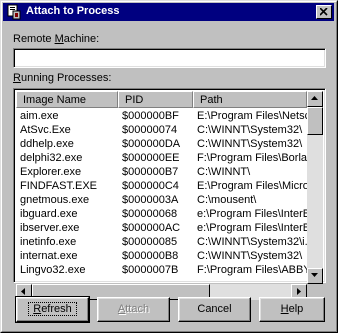 The height and width of the screenshot is (333, 338). Describe the element at coordinates (45, 130) in the screenshot. I see `image-name-cell: AtSvc.Exe` at that location.